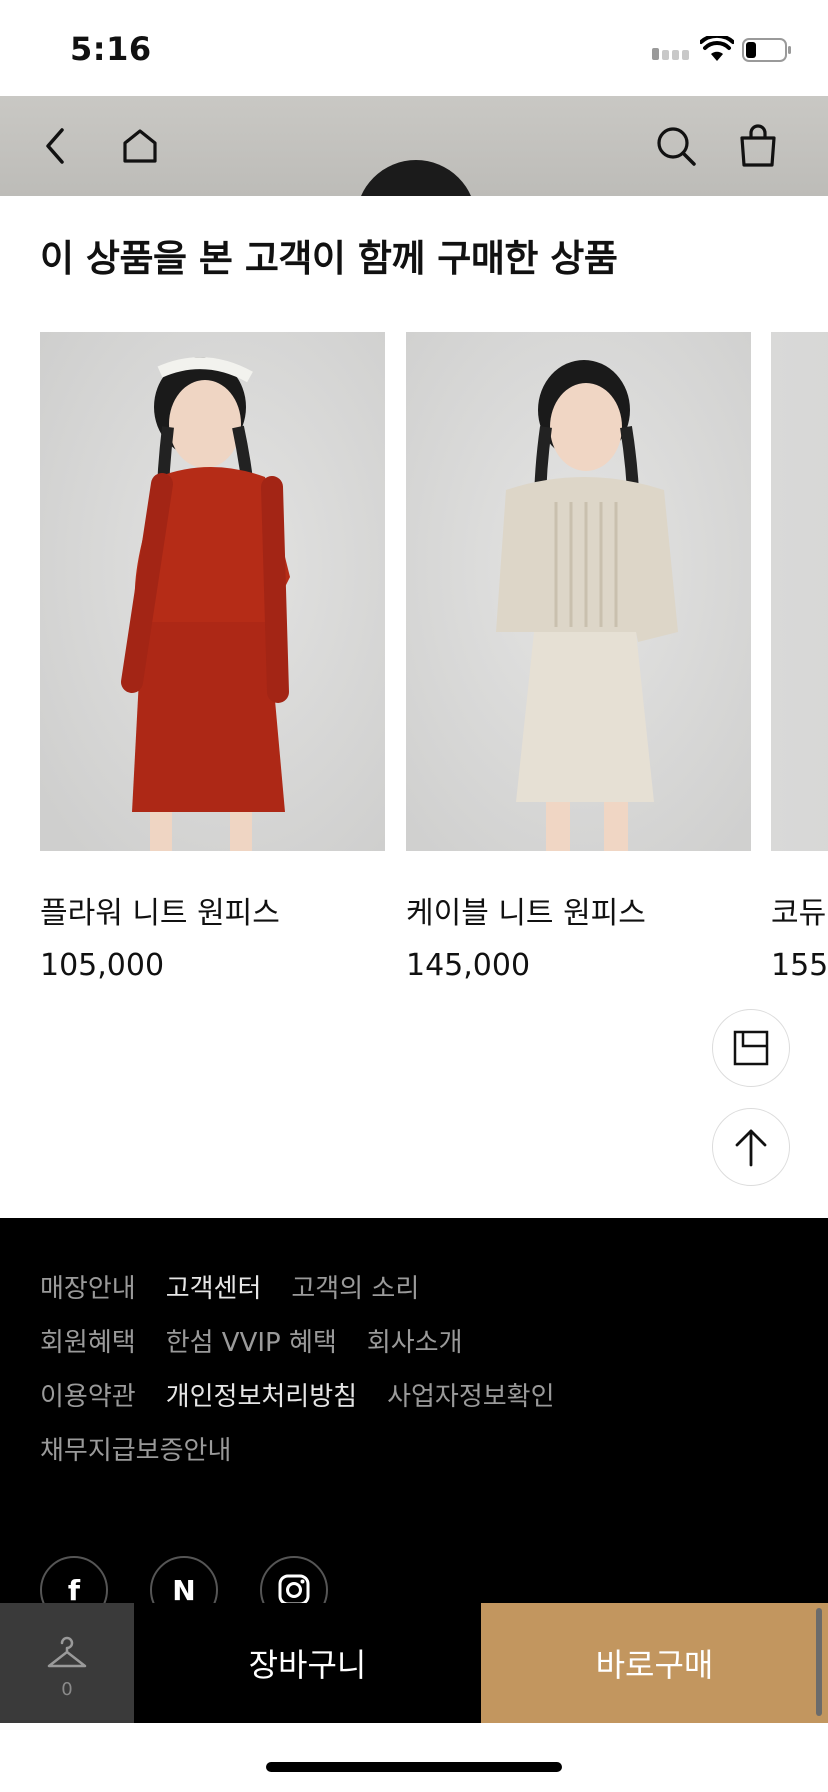 The height and width of the screenshot is (1792, 828). Describe the element at coordinates (102, 965) in the screenshot. I see `product-price: 105,000` at that location.